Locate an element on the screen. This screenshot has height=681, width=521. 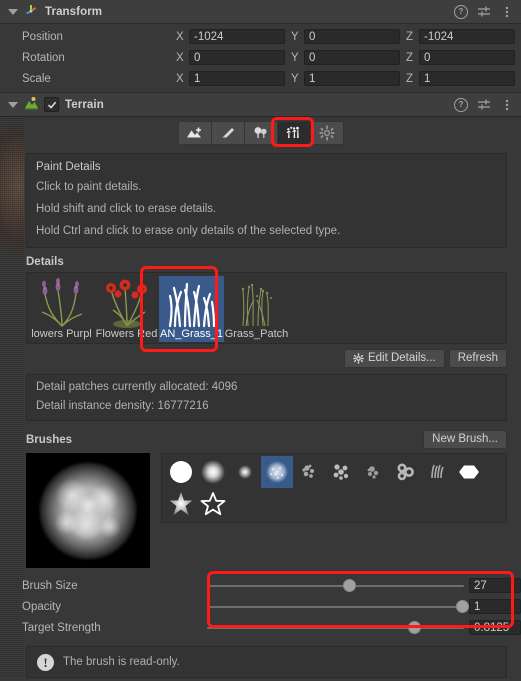
position-x-input: -1024 is located at coordinates (237, 36).